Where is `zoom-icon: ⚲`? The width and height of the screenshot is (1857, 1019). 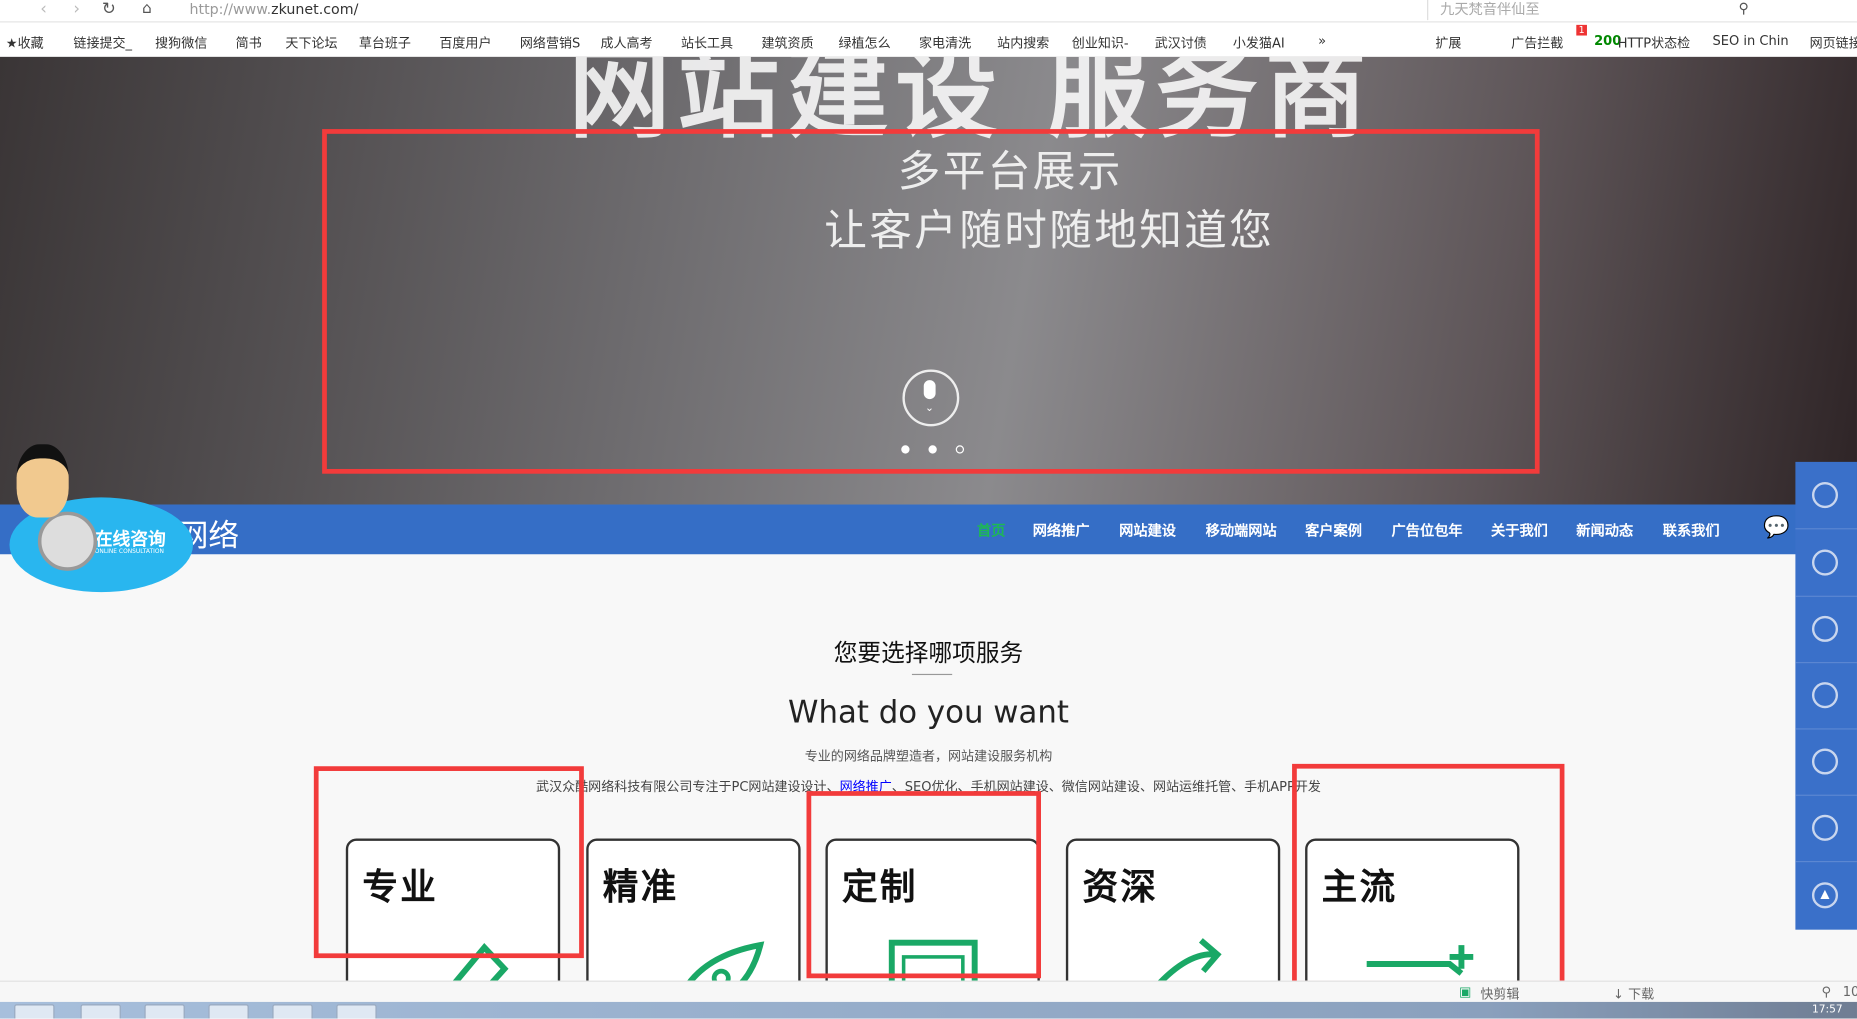 zoom-icon: ⚲ is located at coordinates (1826, 991).